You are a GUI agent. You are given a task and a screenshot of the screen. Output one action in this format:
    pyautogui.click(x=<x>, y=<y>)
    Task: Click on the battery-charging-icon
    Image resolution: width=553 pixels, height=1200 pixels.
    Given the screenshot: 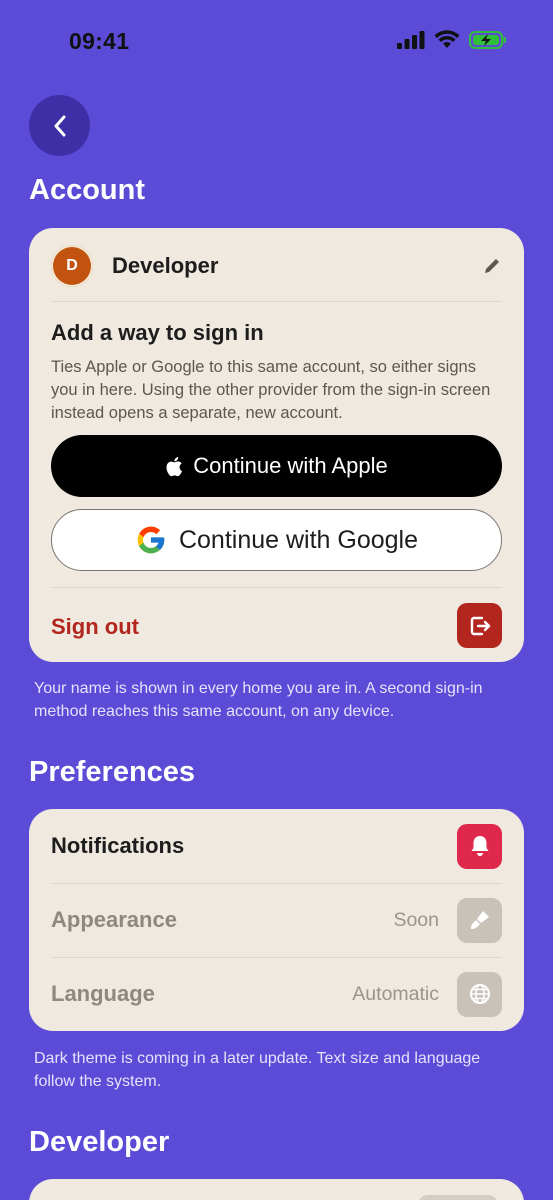 What is the action you would take?
    pyautogui.click(x=487, y=39)
    